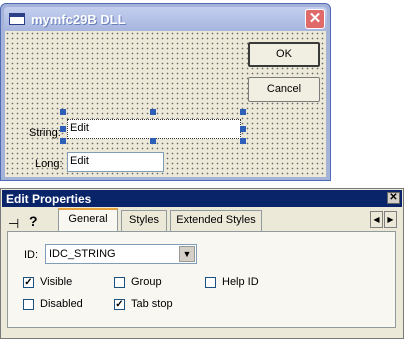 This screenshot has height=352, width=408. Describe the element at coordinates (240, 282) in the screenshot. I see `help-id-checkbox-label: Help ID` at that location.